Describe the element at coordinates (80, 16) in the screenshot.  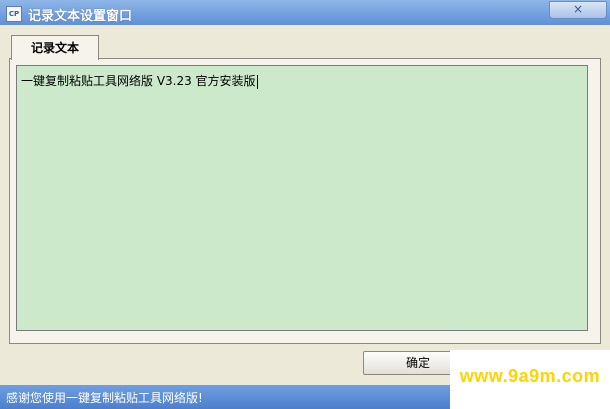
I see `window-title: 记录文本设置窗口` at that location.